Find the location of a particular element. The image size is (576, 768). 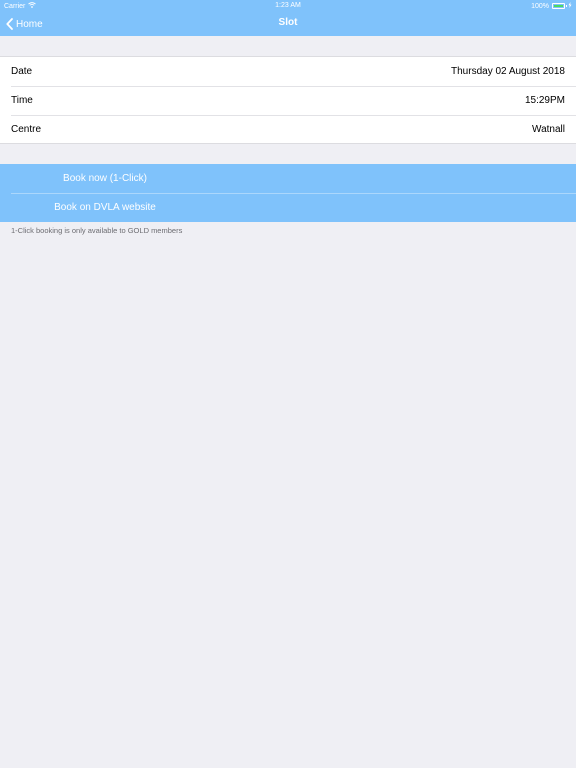

detail-row-time: Time 15:29PM is located at coordinates (288, 100).